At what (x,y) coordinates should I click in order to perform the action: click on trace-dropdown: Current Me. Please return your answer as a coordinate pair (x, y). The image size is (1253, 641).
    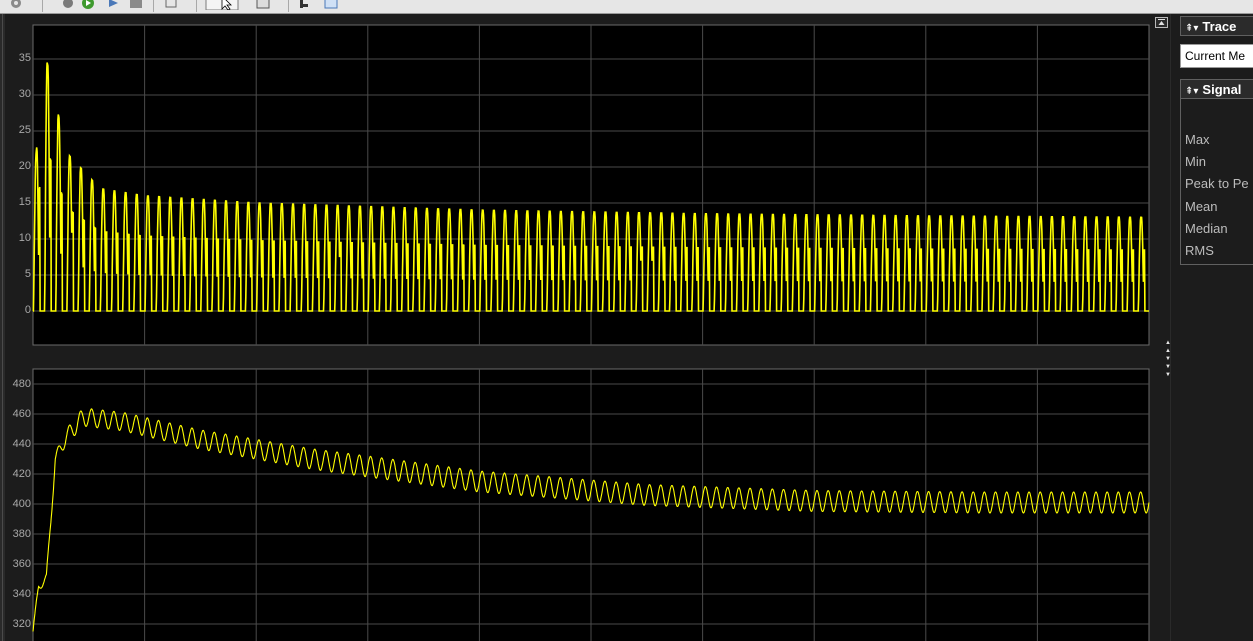
    Looking at the image, I should click on (1216, 56).